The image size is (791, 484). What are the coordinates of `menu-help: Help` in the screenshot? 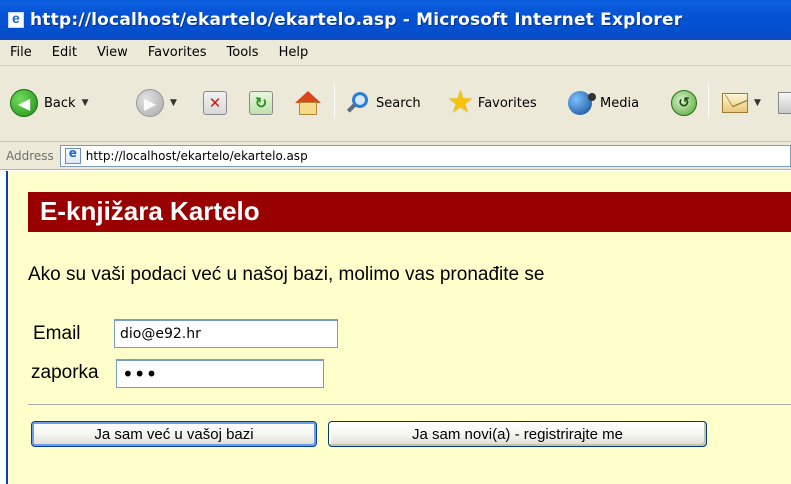 It's located at (294, 53).